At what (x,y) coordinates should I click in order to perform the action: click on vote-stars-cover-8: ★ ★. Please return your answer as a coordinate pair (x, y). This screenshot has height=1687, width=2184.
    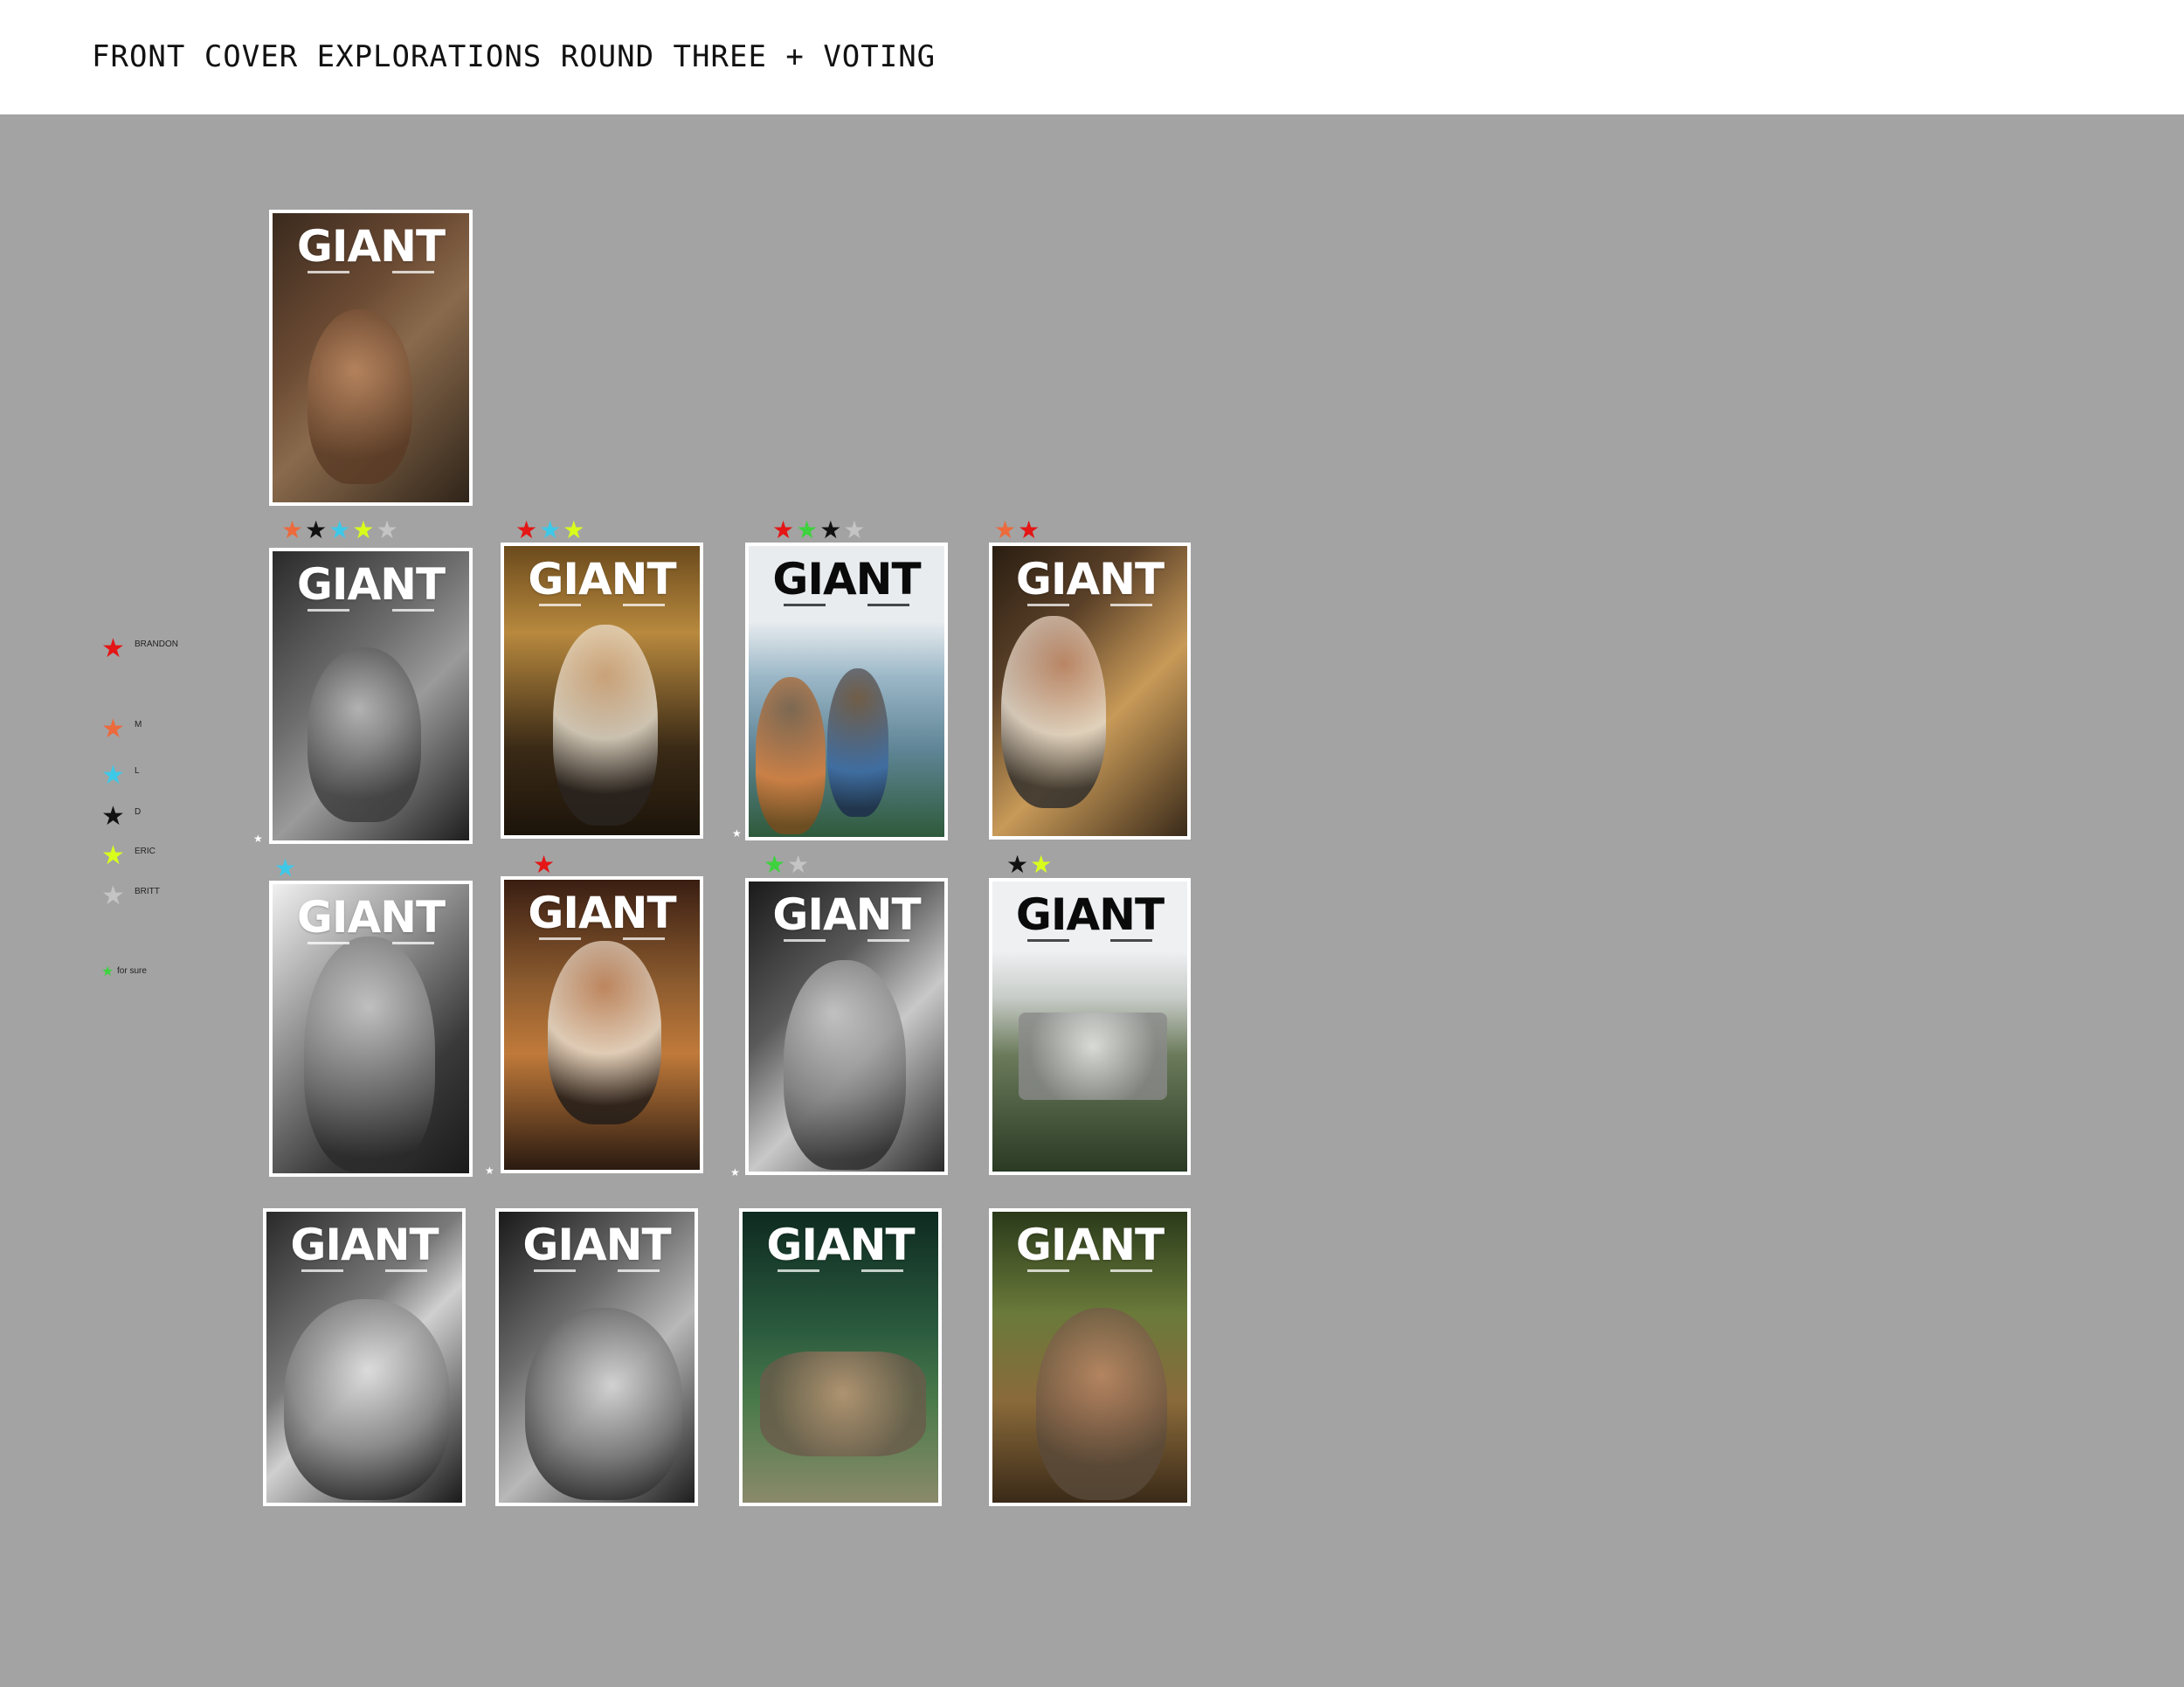
    Looking at the image, I should click on (1029, 866).